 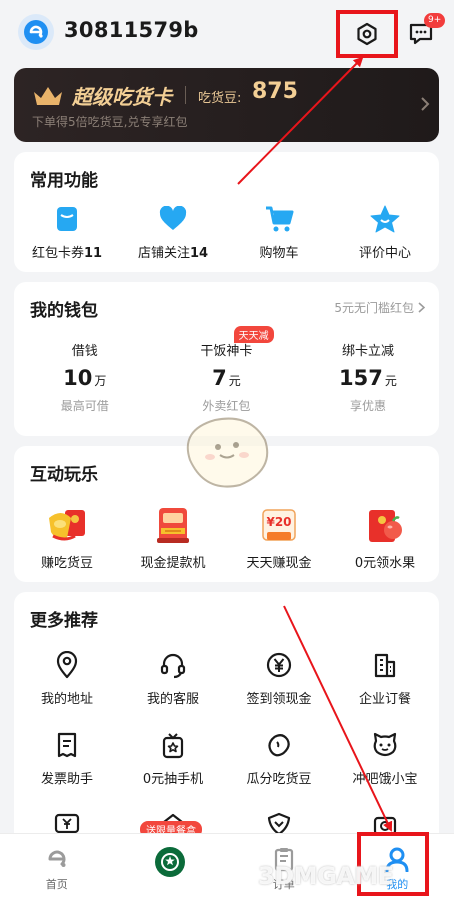 I want to click on tab-home: 首页, so click(x=57, y=867).